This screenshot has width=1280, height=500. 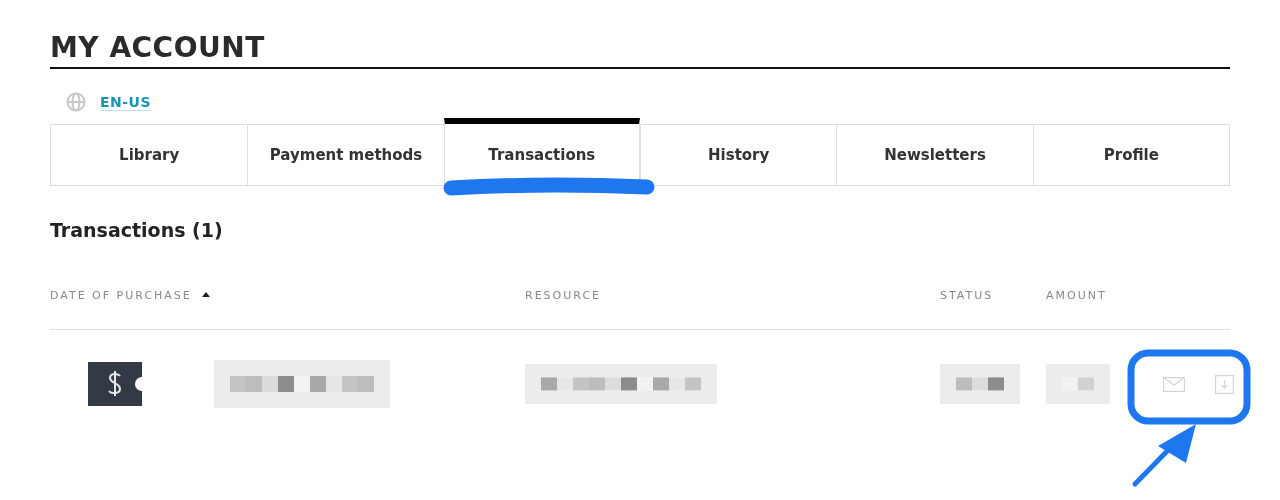 I want to click on column-header: STATUS, so click(x=967, y=295).